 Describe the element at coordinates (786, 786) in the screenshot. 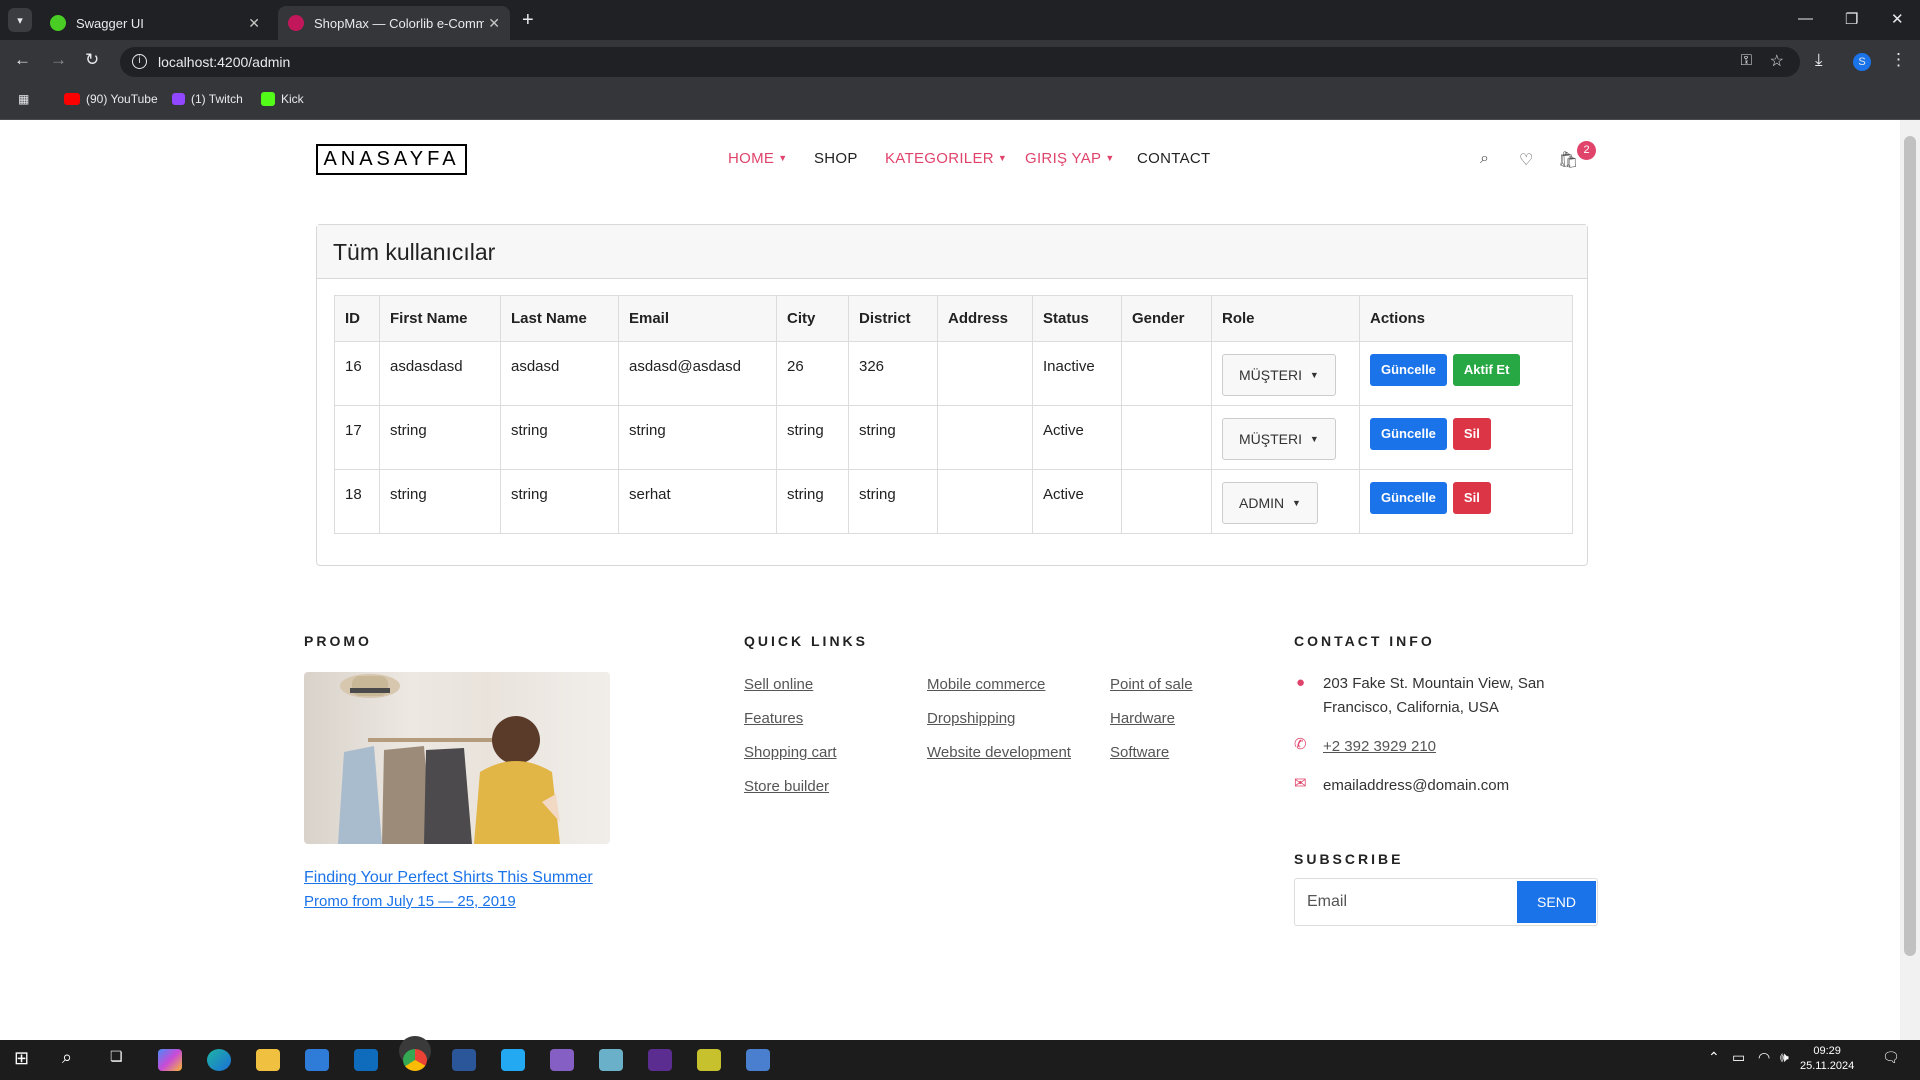

I see `link-store-builder: Store builder` at that location.